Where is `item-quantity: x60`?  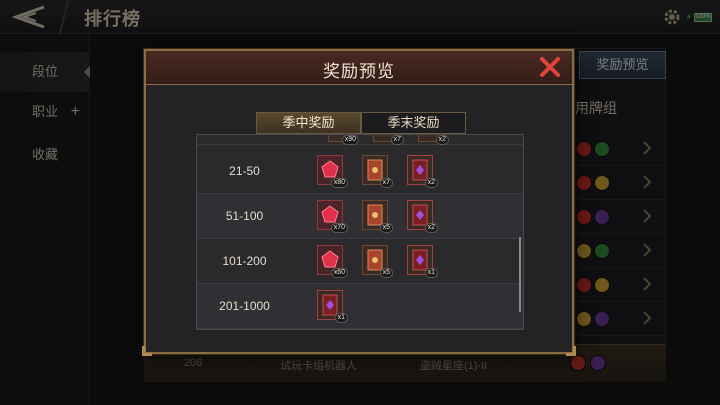
item-quantity: x60 is located at coordinates (339, 273).